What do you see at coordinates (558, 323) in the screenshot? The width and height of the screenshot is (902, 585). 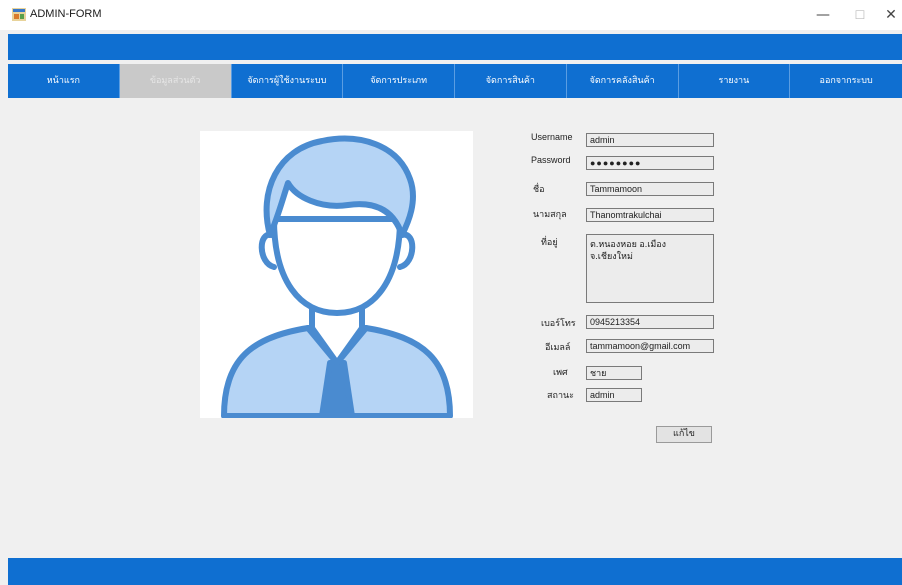 I see `phone-label: เบอร์โทร` at bounding box center [558, 323].